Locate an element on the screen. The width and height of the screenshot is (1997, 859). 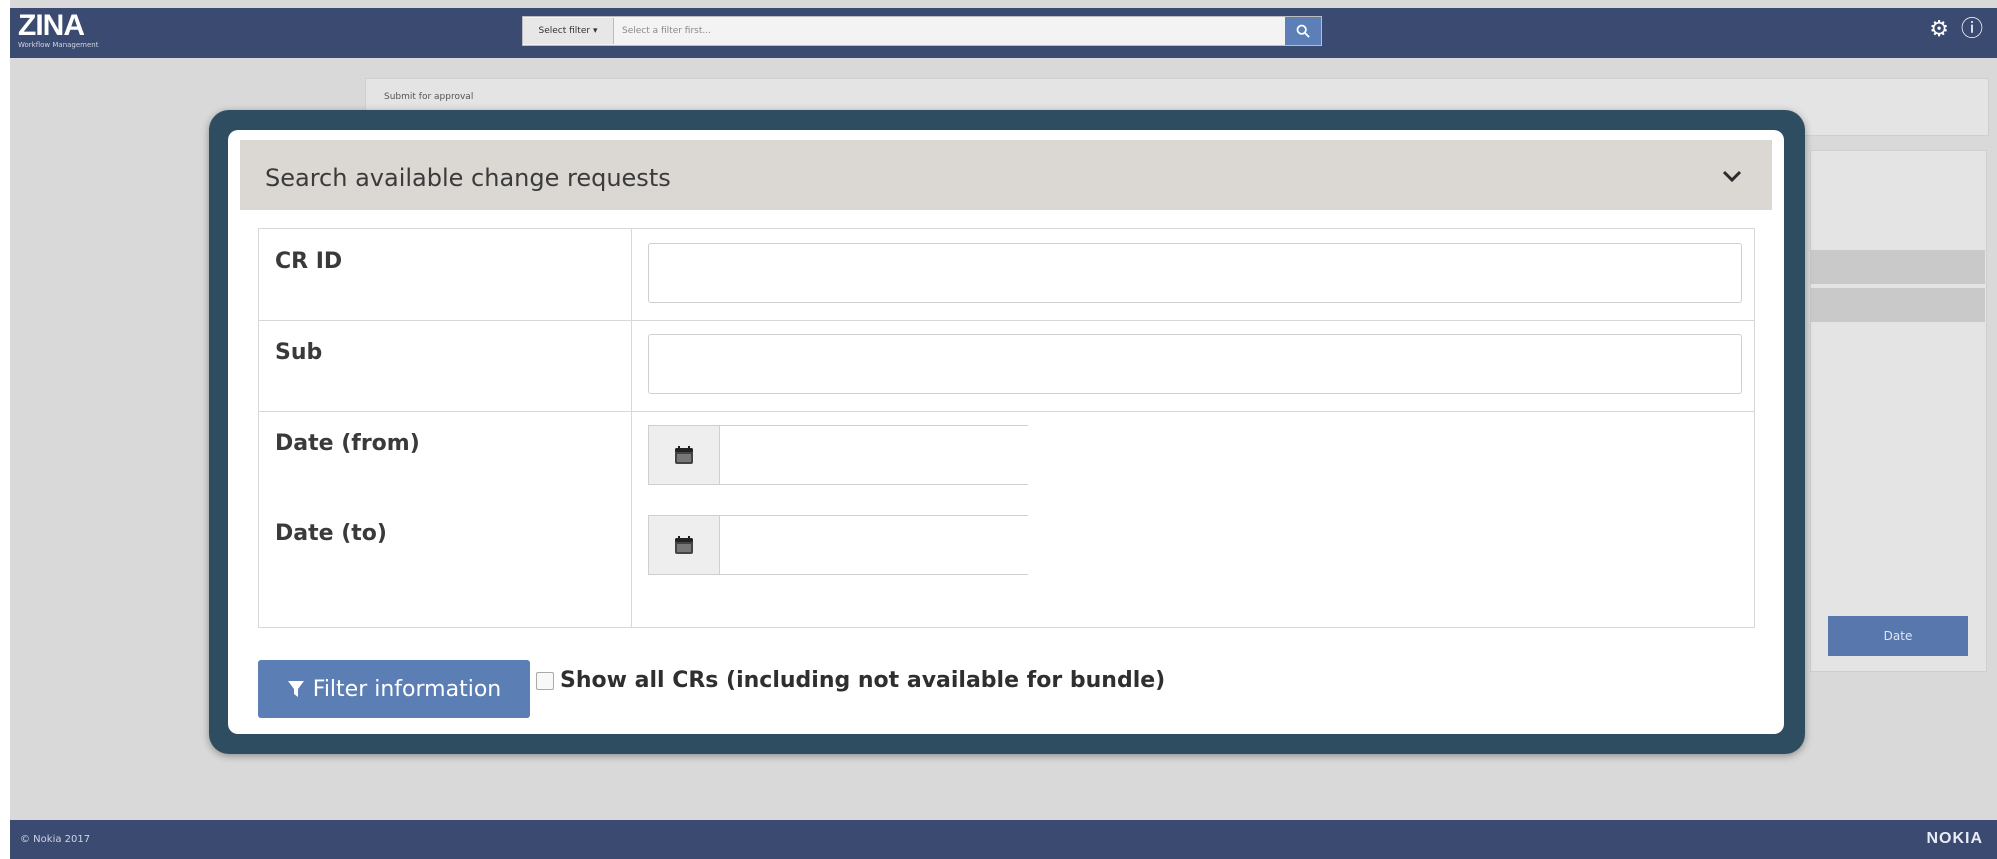
cr-id-input is located at coordinates (1195, 273).